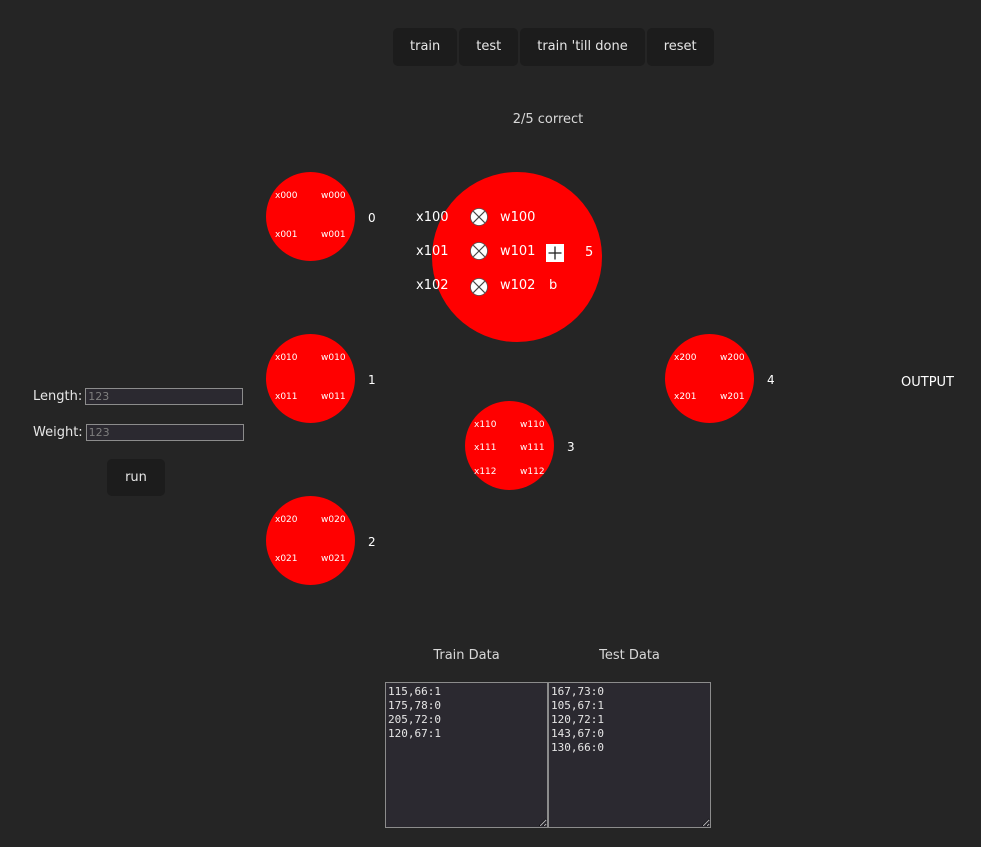  What do you see at coordinates (571, 447) in the screenshot?
I see `neuron-index-label: 3` at bounding box center [571, 447].